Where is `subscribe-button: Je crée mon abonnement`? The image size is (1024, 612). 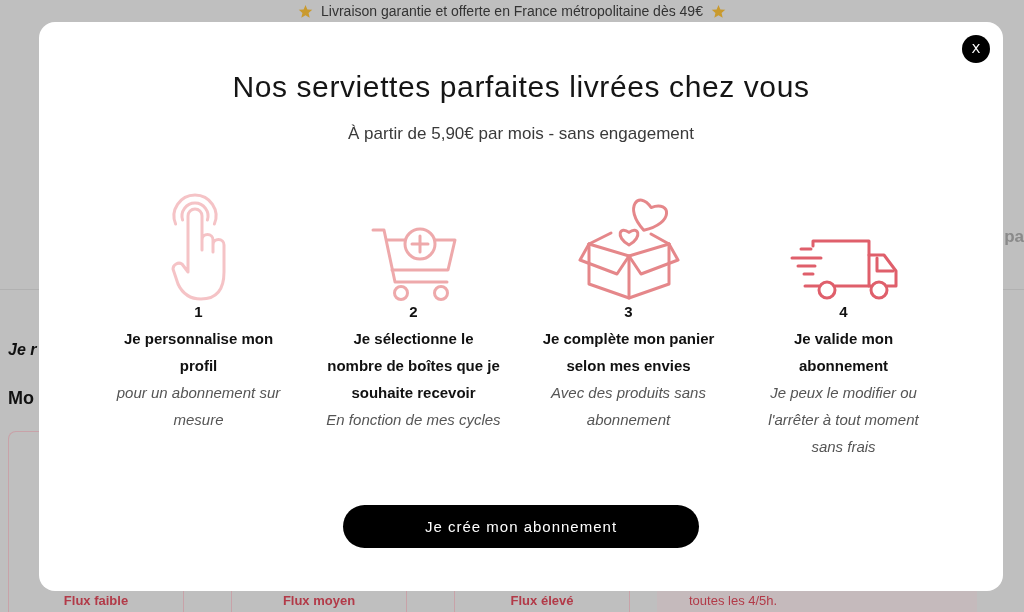 subscribe-button: Je crée mon abonnement is located at coordinates (521, 526).